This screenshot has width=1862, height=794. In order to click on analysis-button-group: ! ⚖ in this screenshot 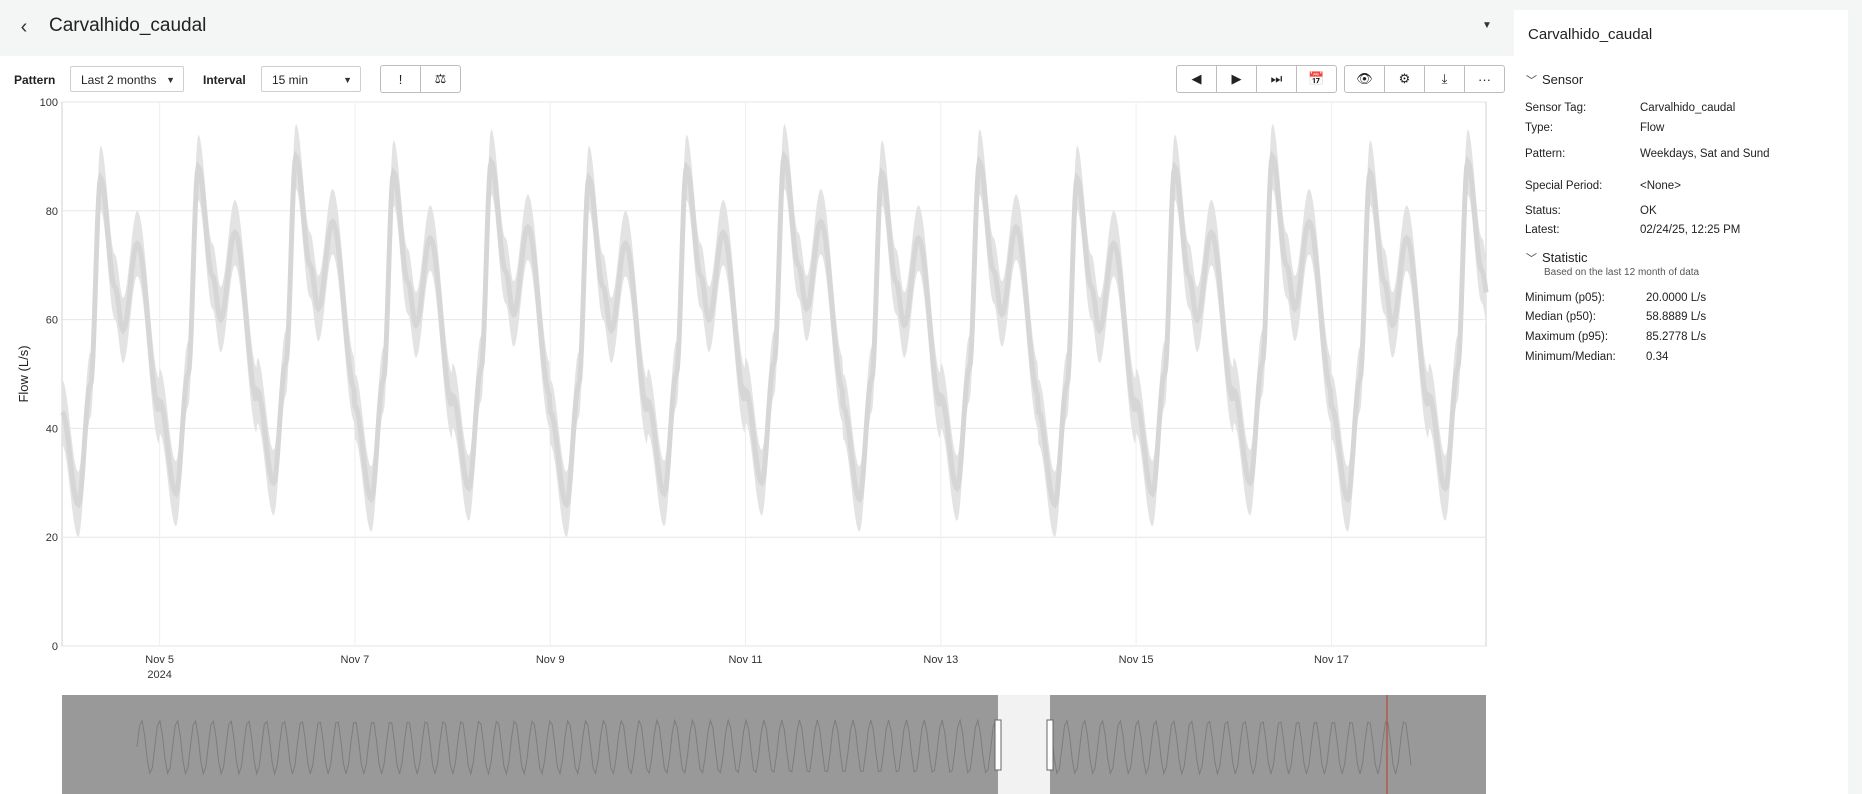, I will do `click(420, 79)`.